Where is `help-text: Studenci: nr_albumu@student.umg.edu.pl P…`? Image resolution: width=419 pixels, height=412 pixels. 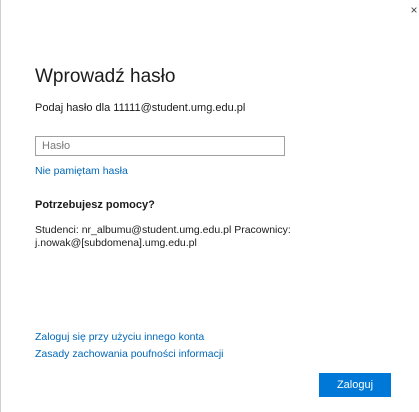
help-text: Studenci: nr_albumu@student.umg.edu.pl P… is located at coordinates (163, 236).